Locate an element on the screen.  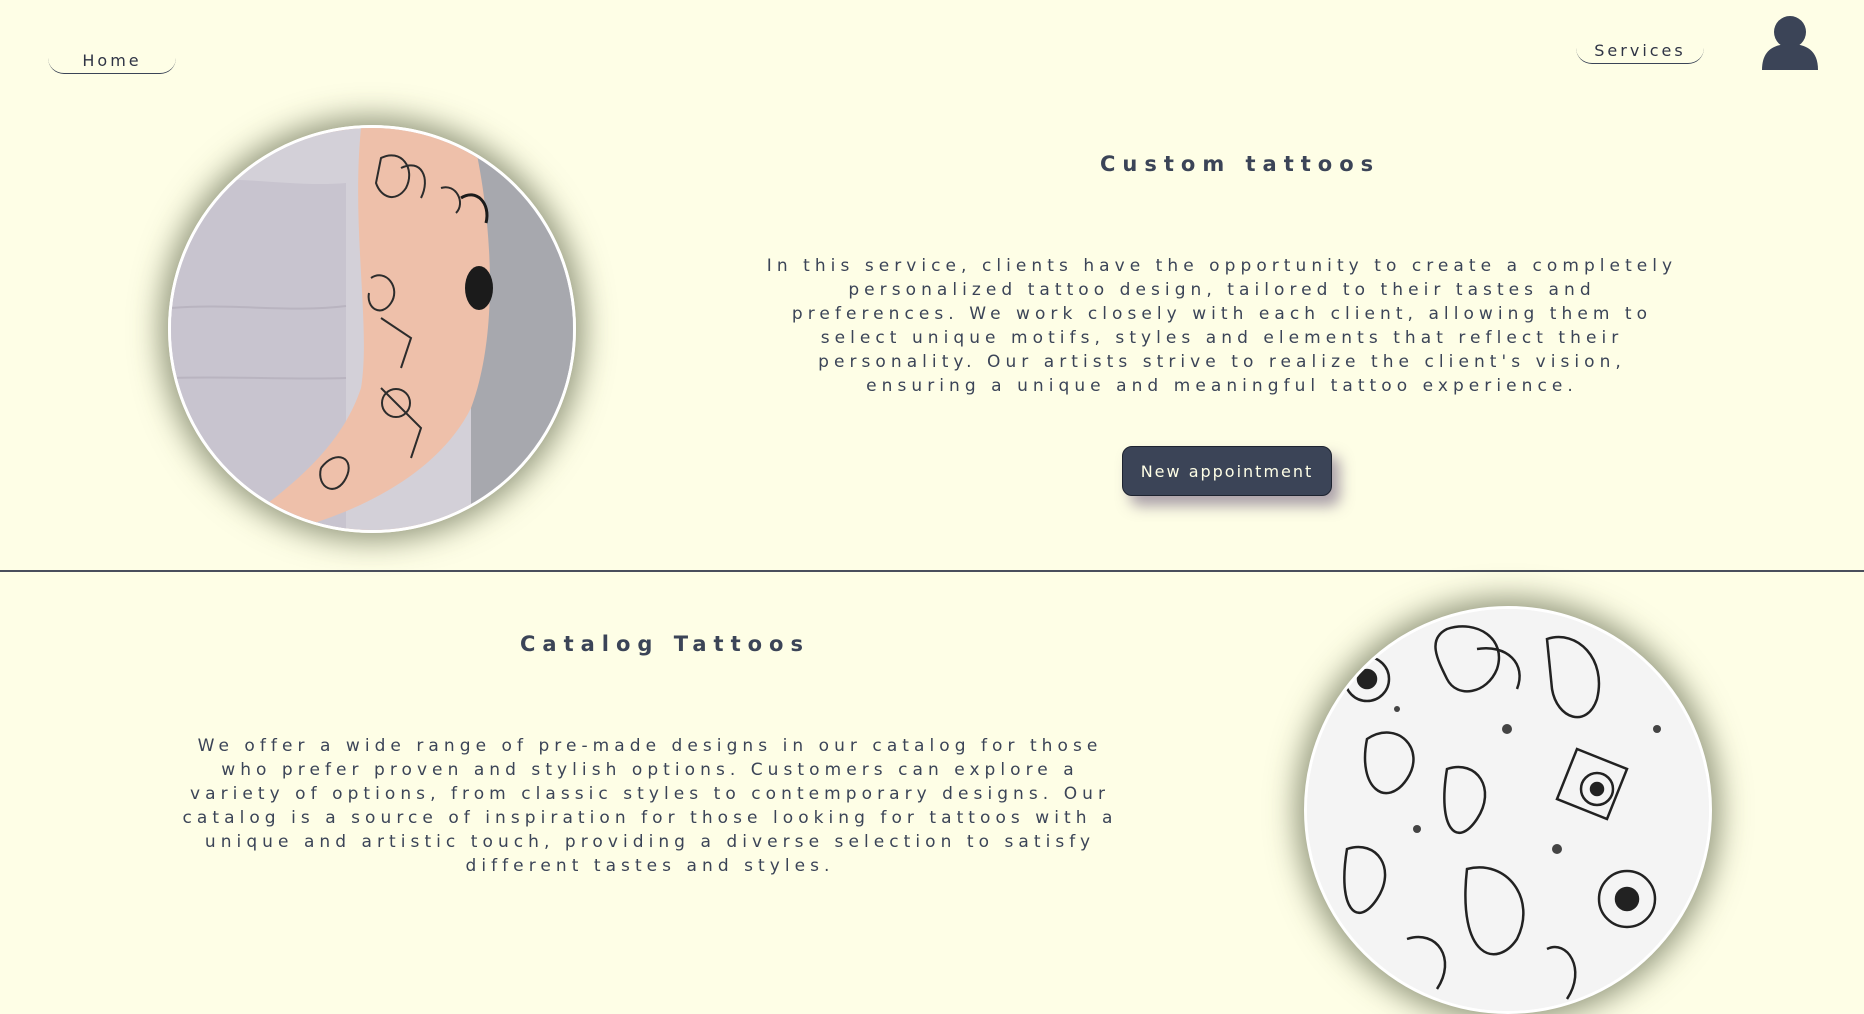
nav-home-label: Home is located at coordinates (112, 60).